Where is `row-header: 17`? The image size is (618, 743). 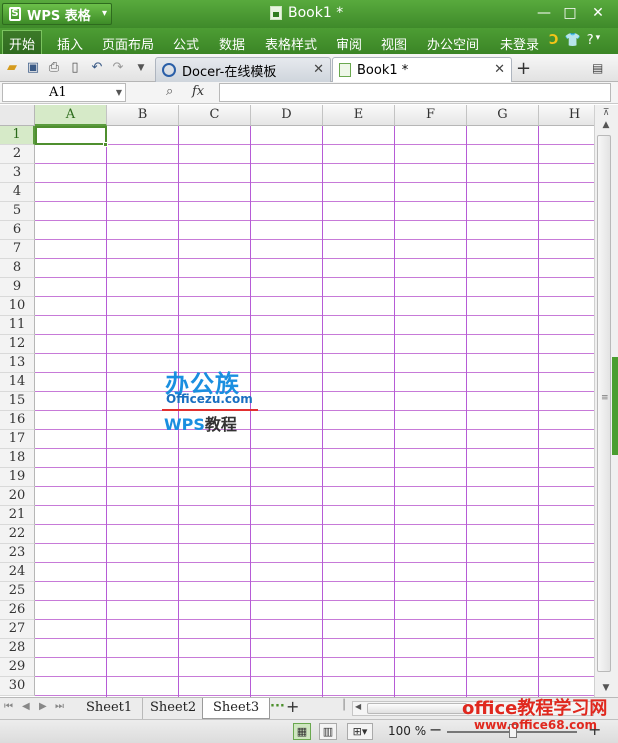
row-header: 17 is located at coordinates (17, 439).